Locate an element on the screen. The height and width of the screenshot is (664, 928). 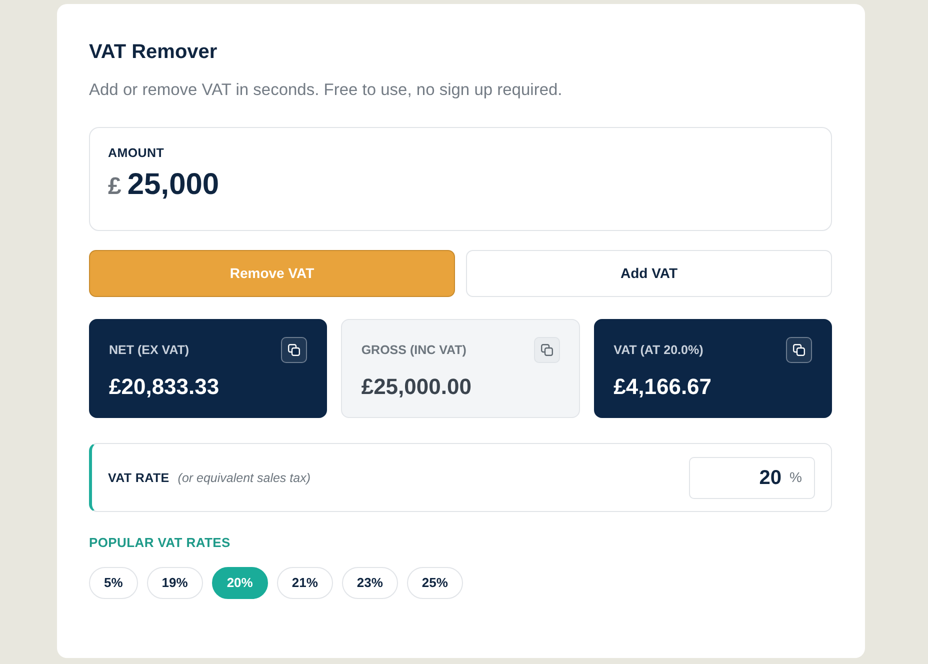
amount-label: AMOUNT is located at coordinates (137, 153).